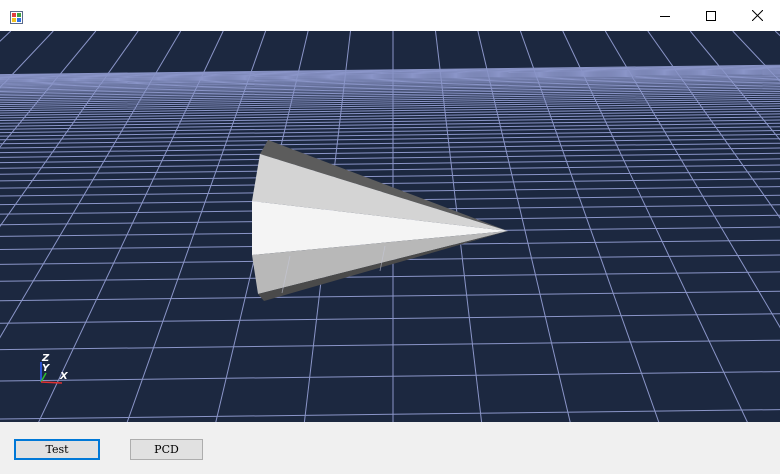  I want to click on test-button: Test, so click(57, 449).